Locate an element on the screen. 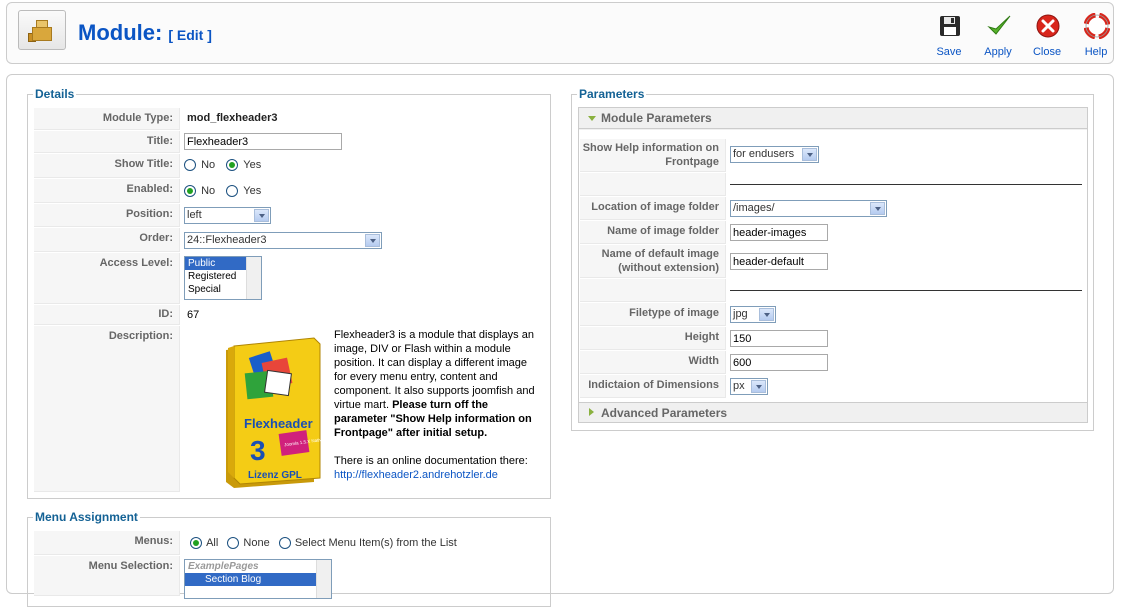 Image resolution: width=1121 pixels, height=607 pixels. access-level-label: Access Level: is located at coordinates (107, 278).